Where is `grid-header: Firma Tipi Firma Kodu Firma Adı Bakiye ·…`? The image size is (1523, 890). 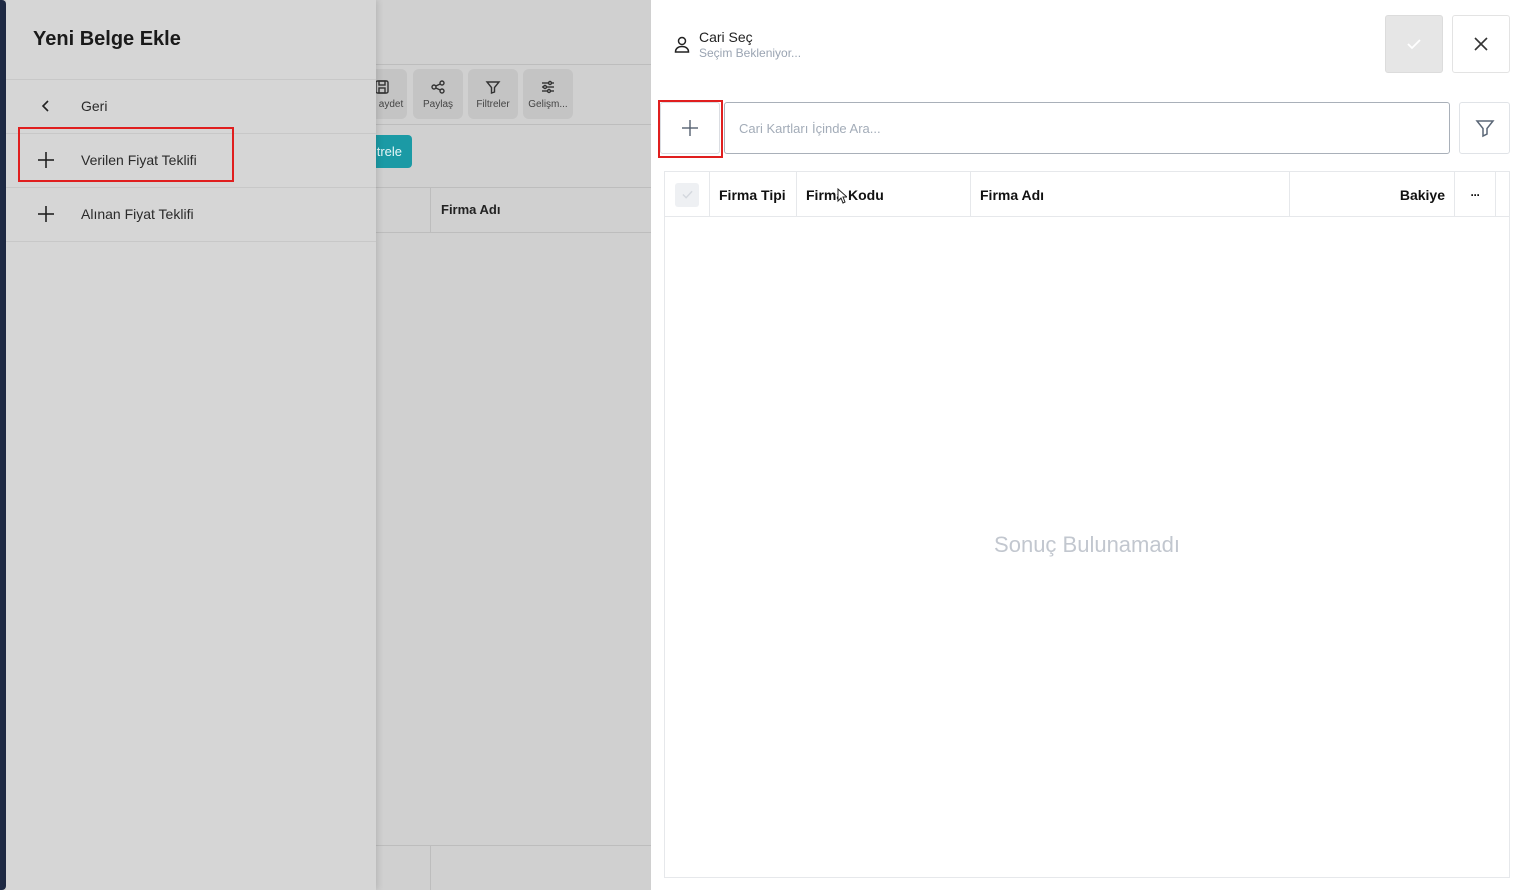
grid-header: Firma Tipi Firma Kodu Firma Adı Bakiye ·… is located at coordinates (1087, 194).